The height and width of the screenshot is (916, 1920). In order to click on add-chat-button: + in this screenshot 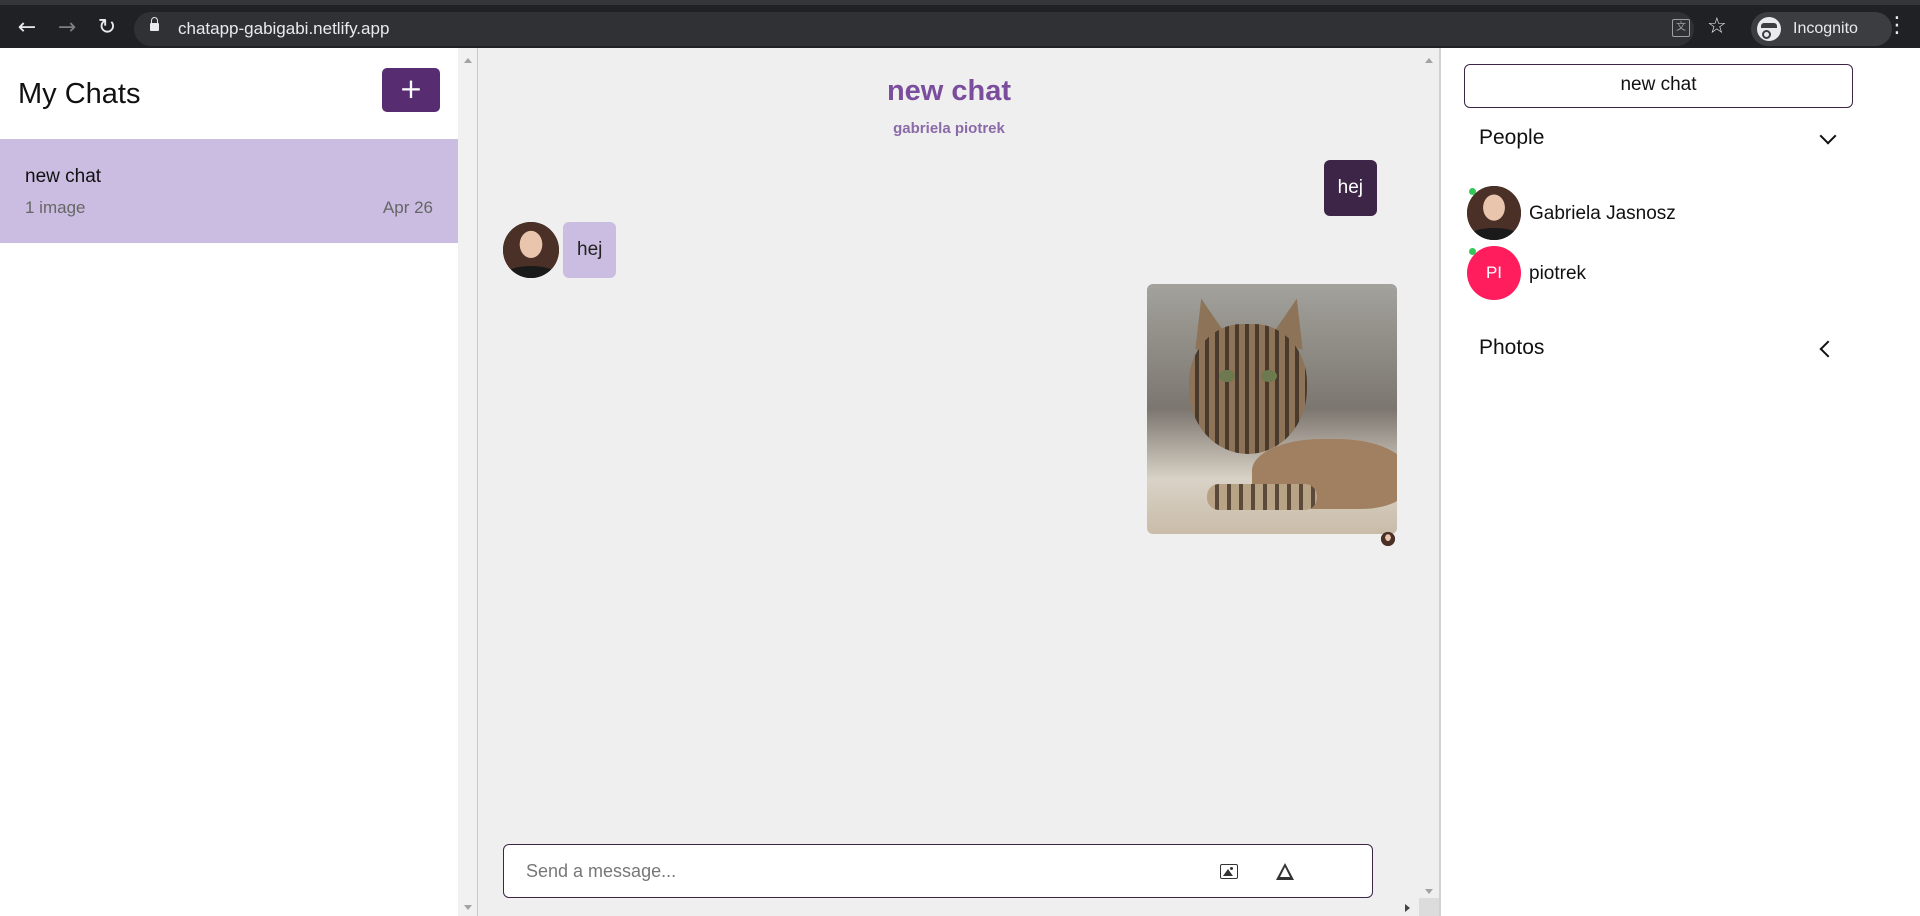, I will do `click(411, 90)`.